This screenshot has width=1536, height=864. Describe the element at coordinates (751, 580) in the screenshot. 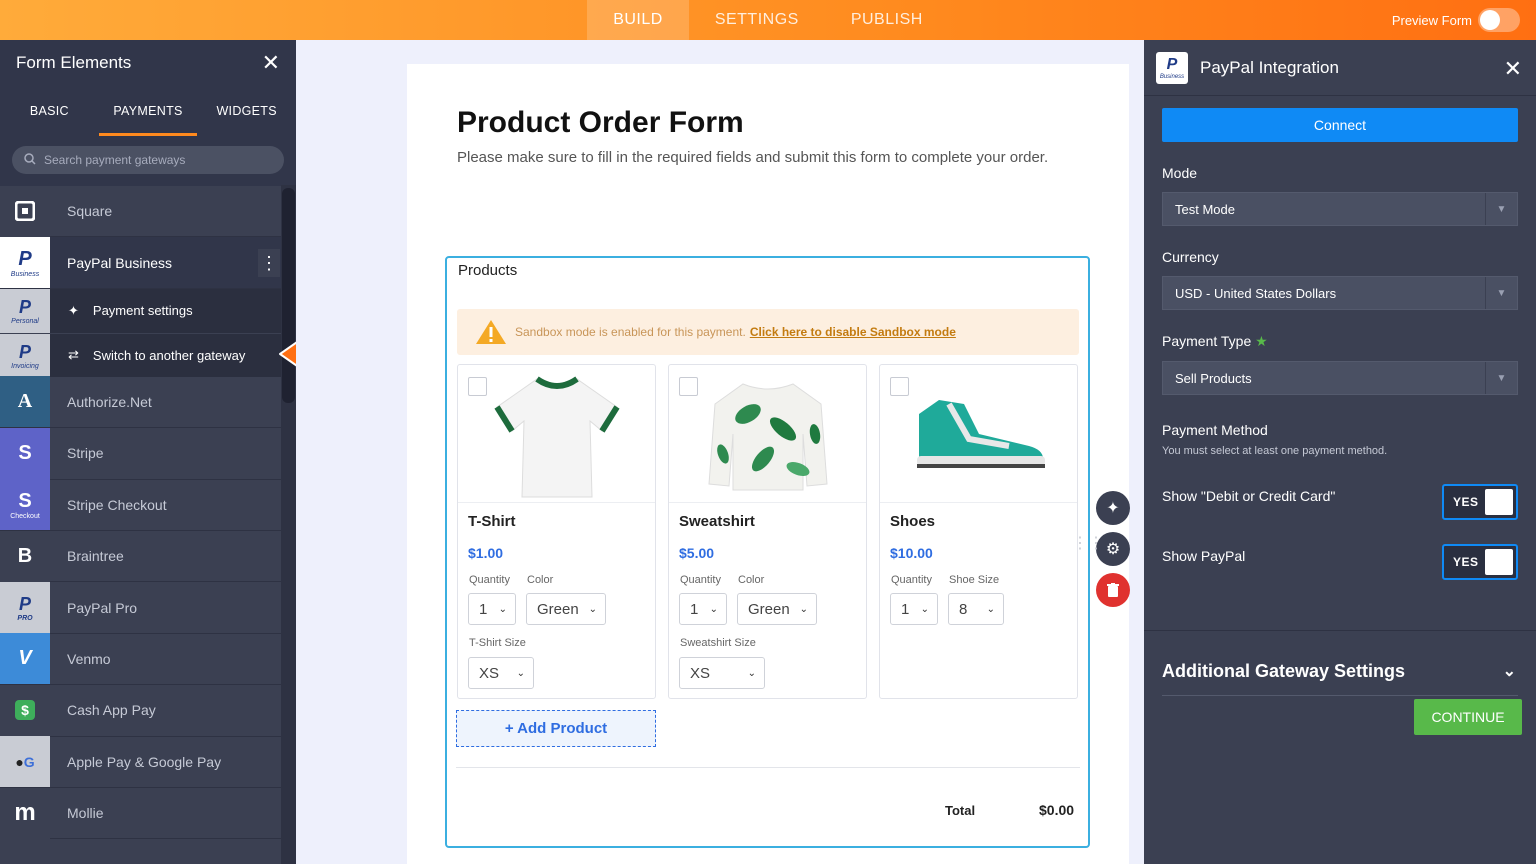

I see `color-label: Color` at that location.